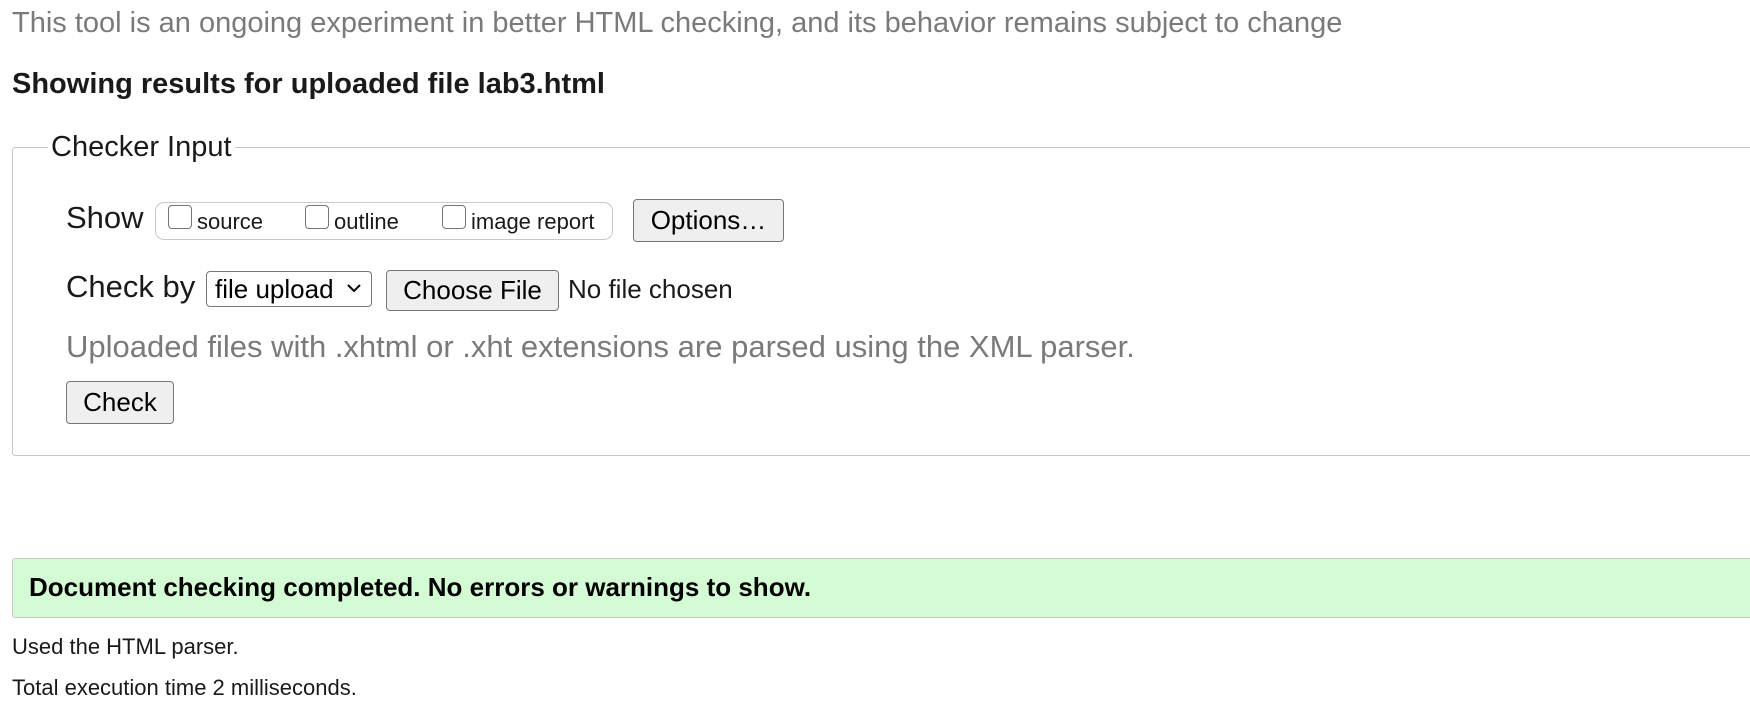 The width and height of the screenshot is (1750, 706). What do you see at coordinates (366, 222) in the screenshot?
I see `outline-checkbox-label: outline` at bounding box center [366, 222].